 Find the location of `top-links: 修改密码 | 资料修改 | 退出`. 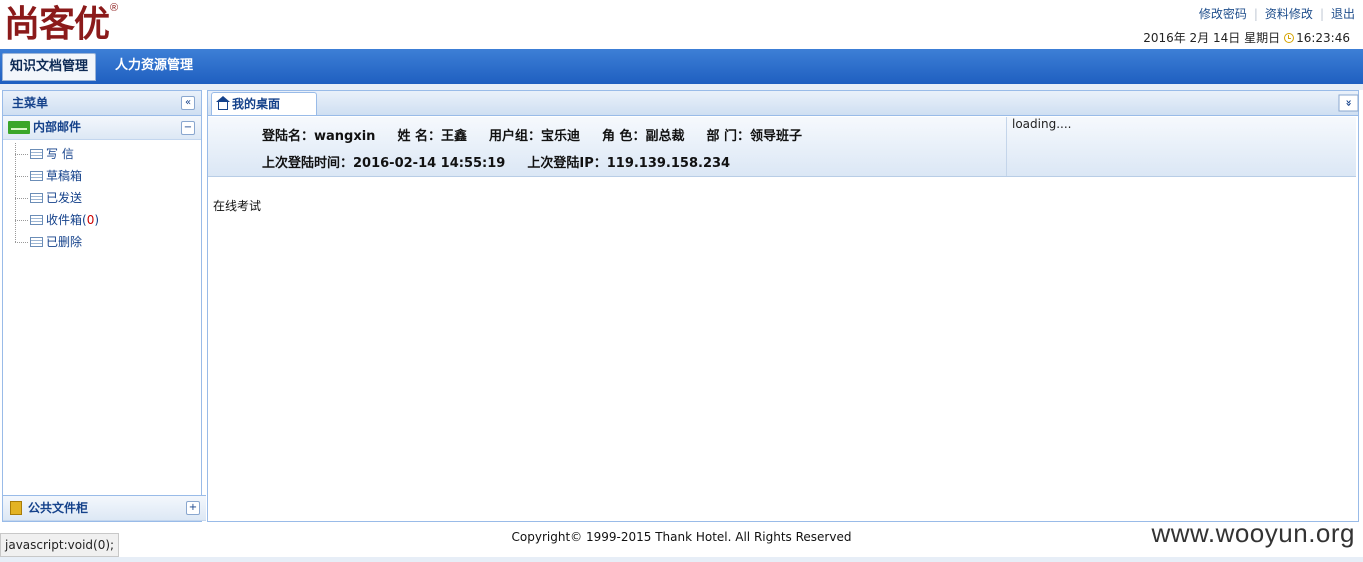

top-links: 修改密码 | 资料修改 | 退出 is located at coordinates (1277, 13).